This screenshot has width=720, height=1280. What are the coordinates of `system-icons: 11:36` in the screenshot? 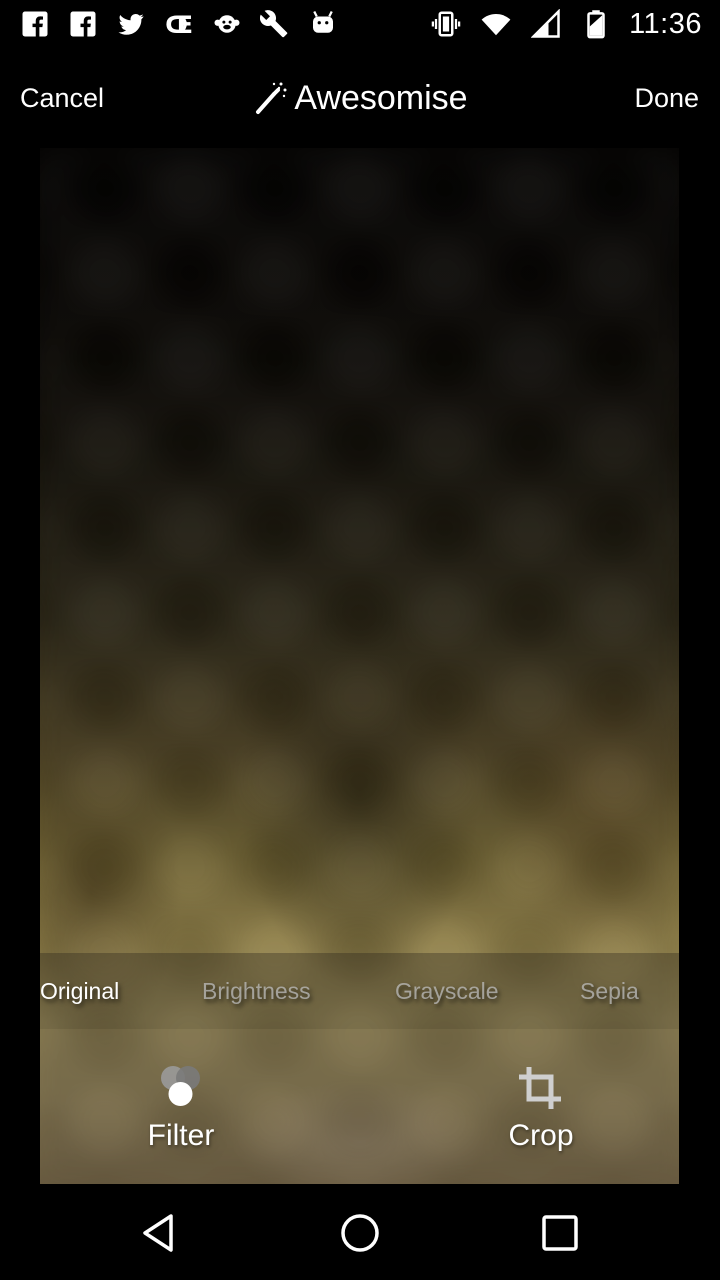 It's located at (565, 24).